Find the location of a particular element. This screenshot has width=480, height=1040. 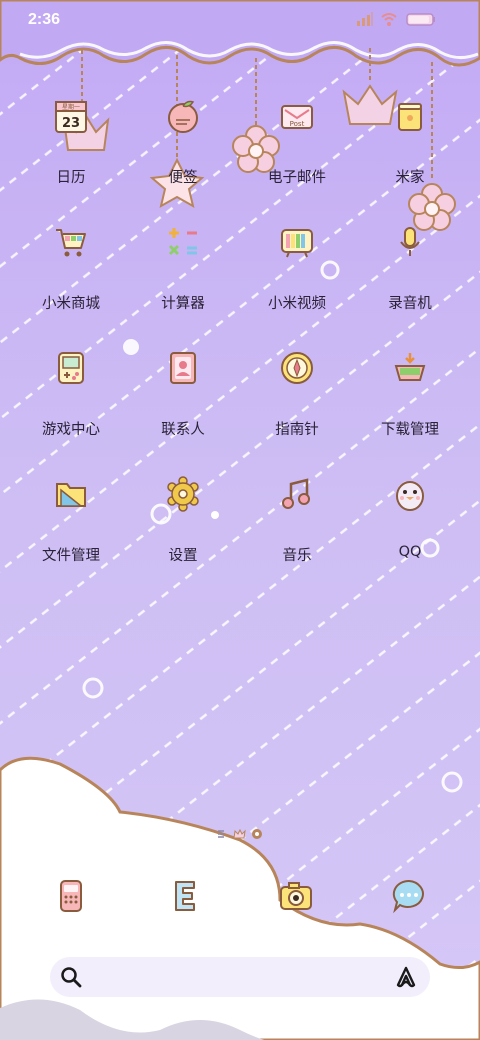

app-file-manager: 文件管理 is located at coordinates (71, 526).